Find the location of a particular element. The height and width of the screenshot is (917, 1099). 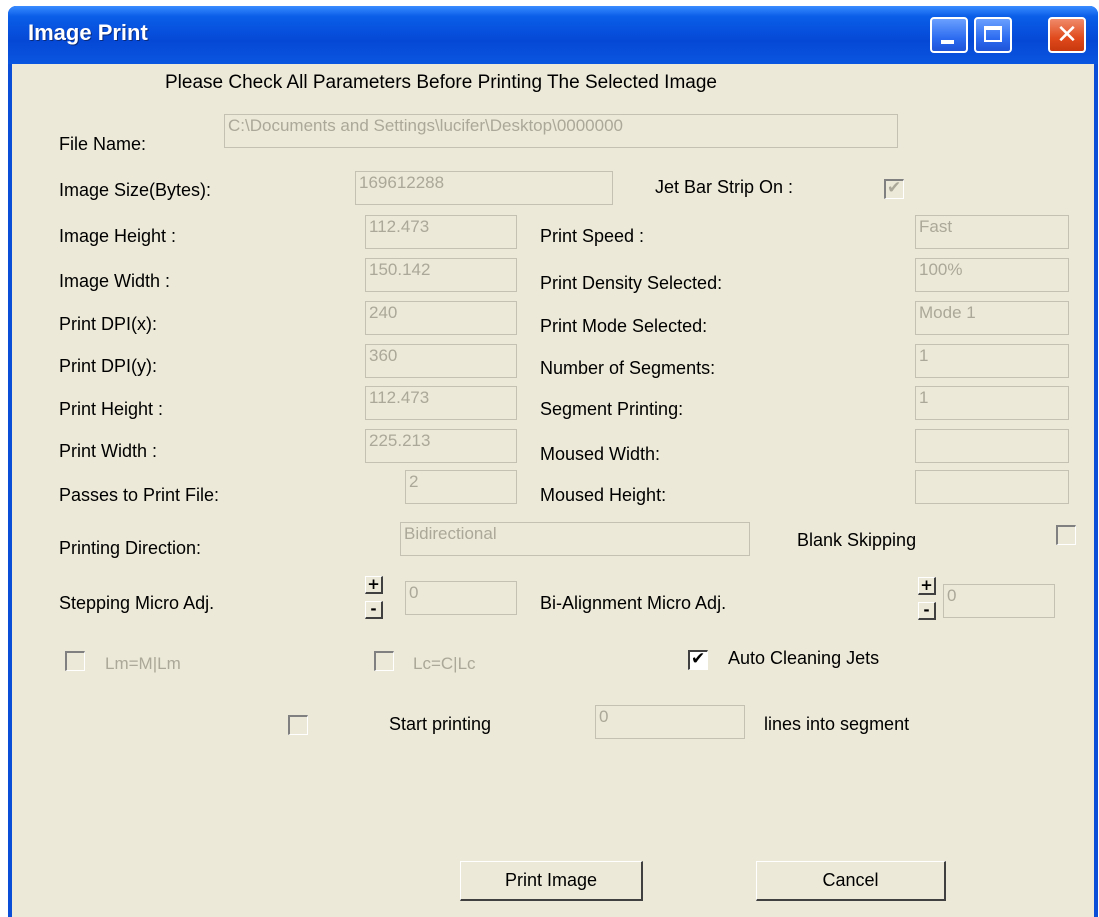

image-size-field: 169612288 is located at coordinates (484, 188).